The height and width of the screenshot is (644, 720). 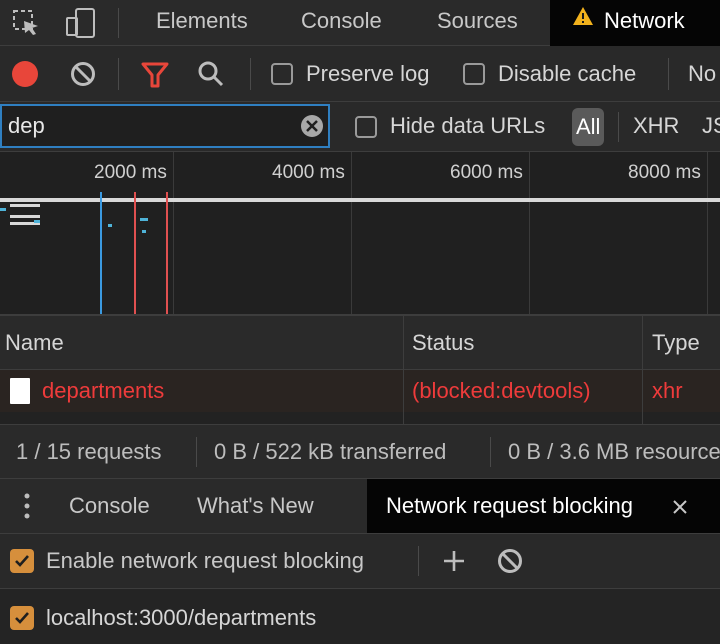 What do you see at coordinates (101, 253) in the screenshot?
I see `dom-content-loaded-marker` at bounding box center [101, 253].